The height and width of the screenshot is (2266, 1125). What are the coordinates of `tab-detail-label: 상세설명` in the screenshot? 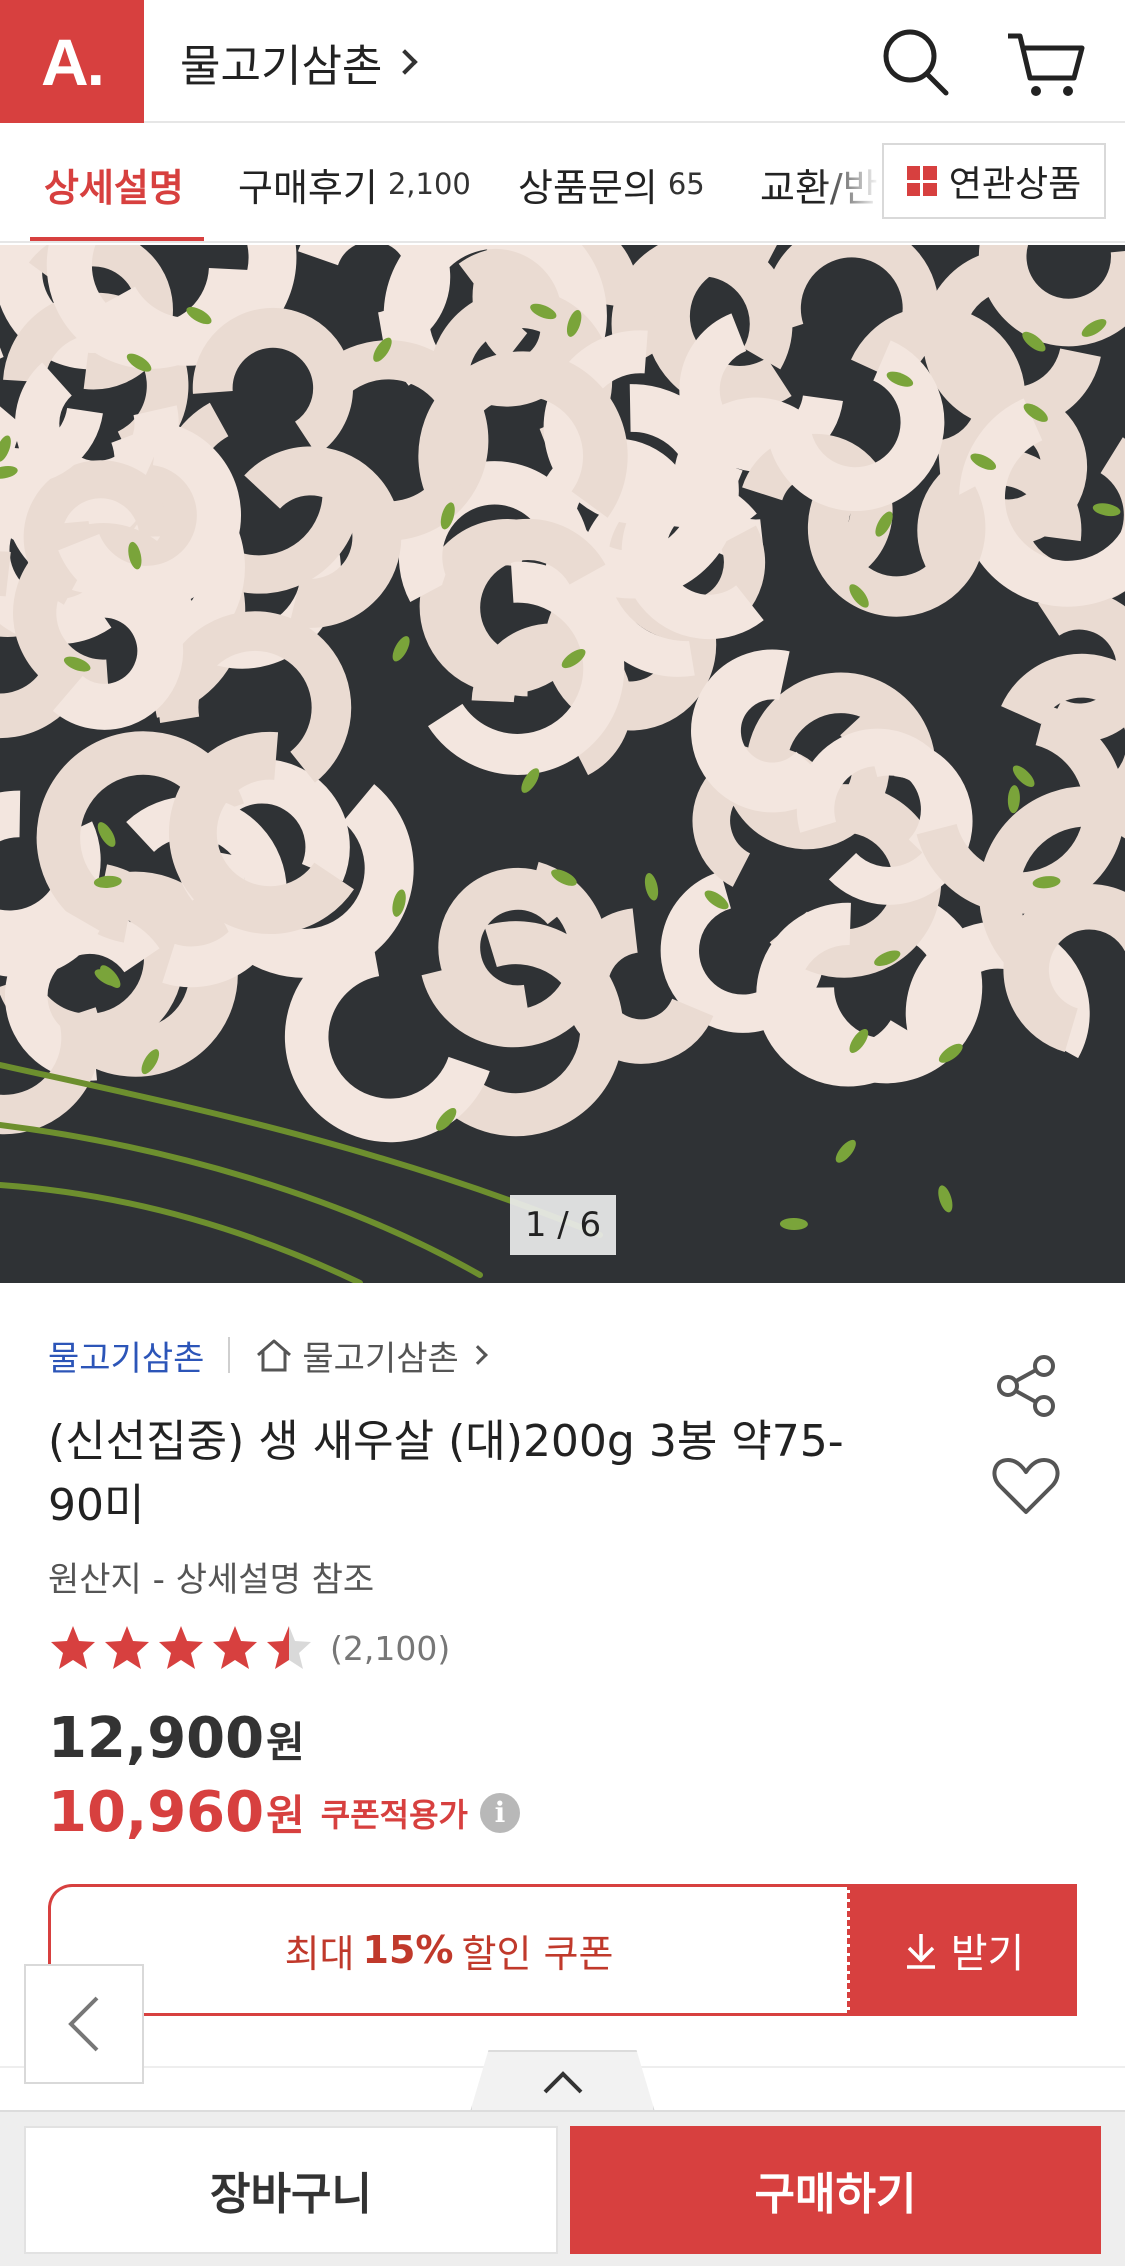 It's located at (114, 187).